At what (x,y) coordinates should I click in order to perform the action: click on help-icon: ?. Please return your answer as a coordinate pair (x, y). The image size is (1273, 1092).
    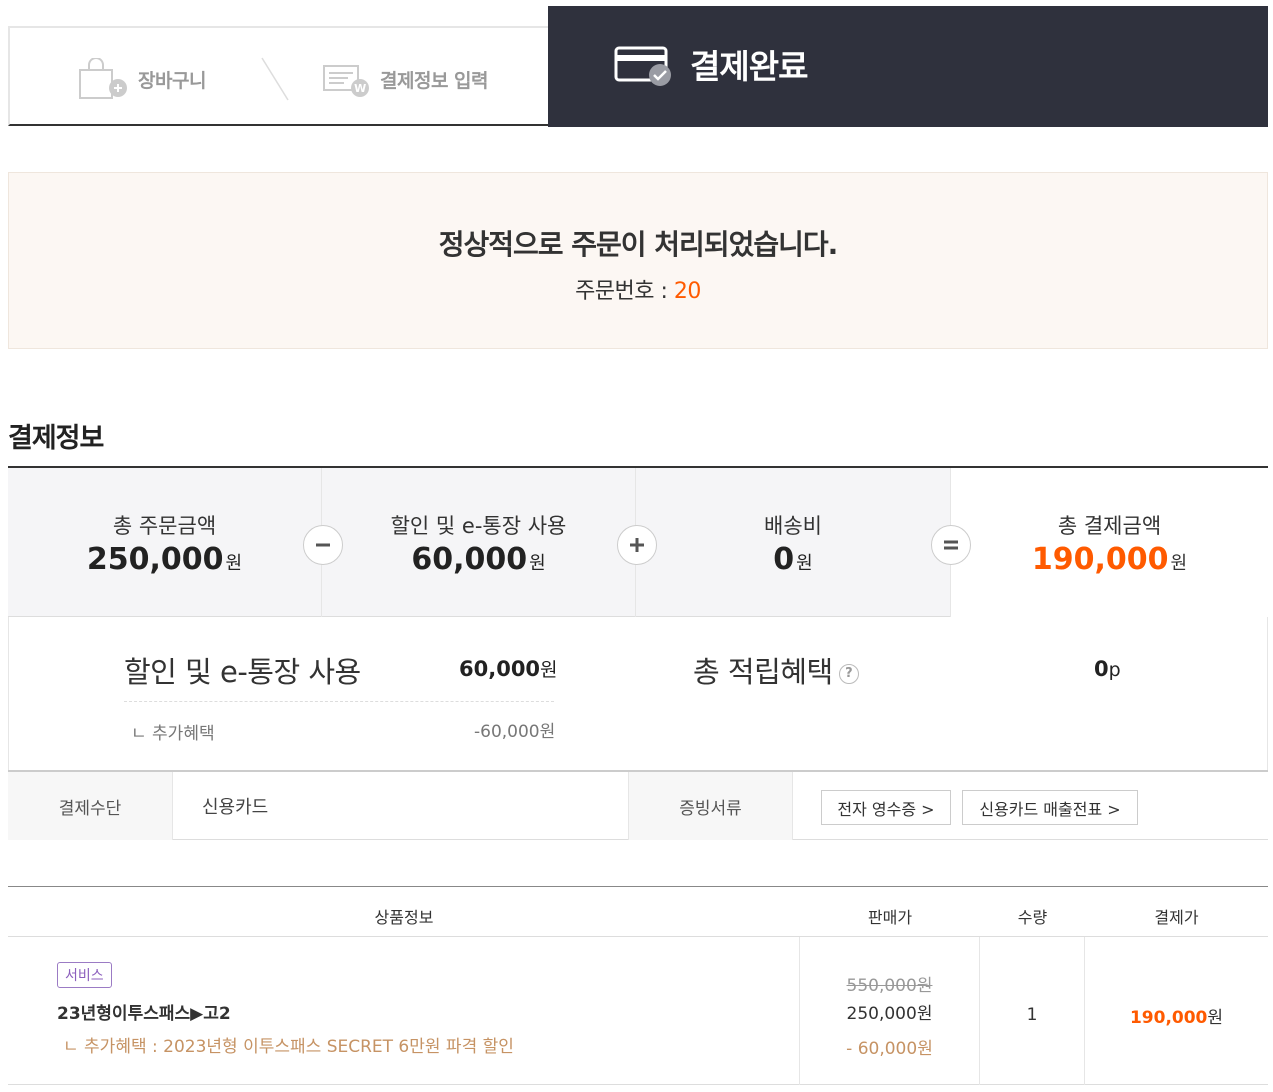
    Looking at the image, I should click on (848, 674).